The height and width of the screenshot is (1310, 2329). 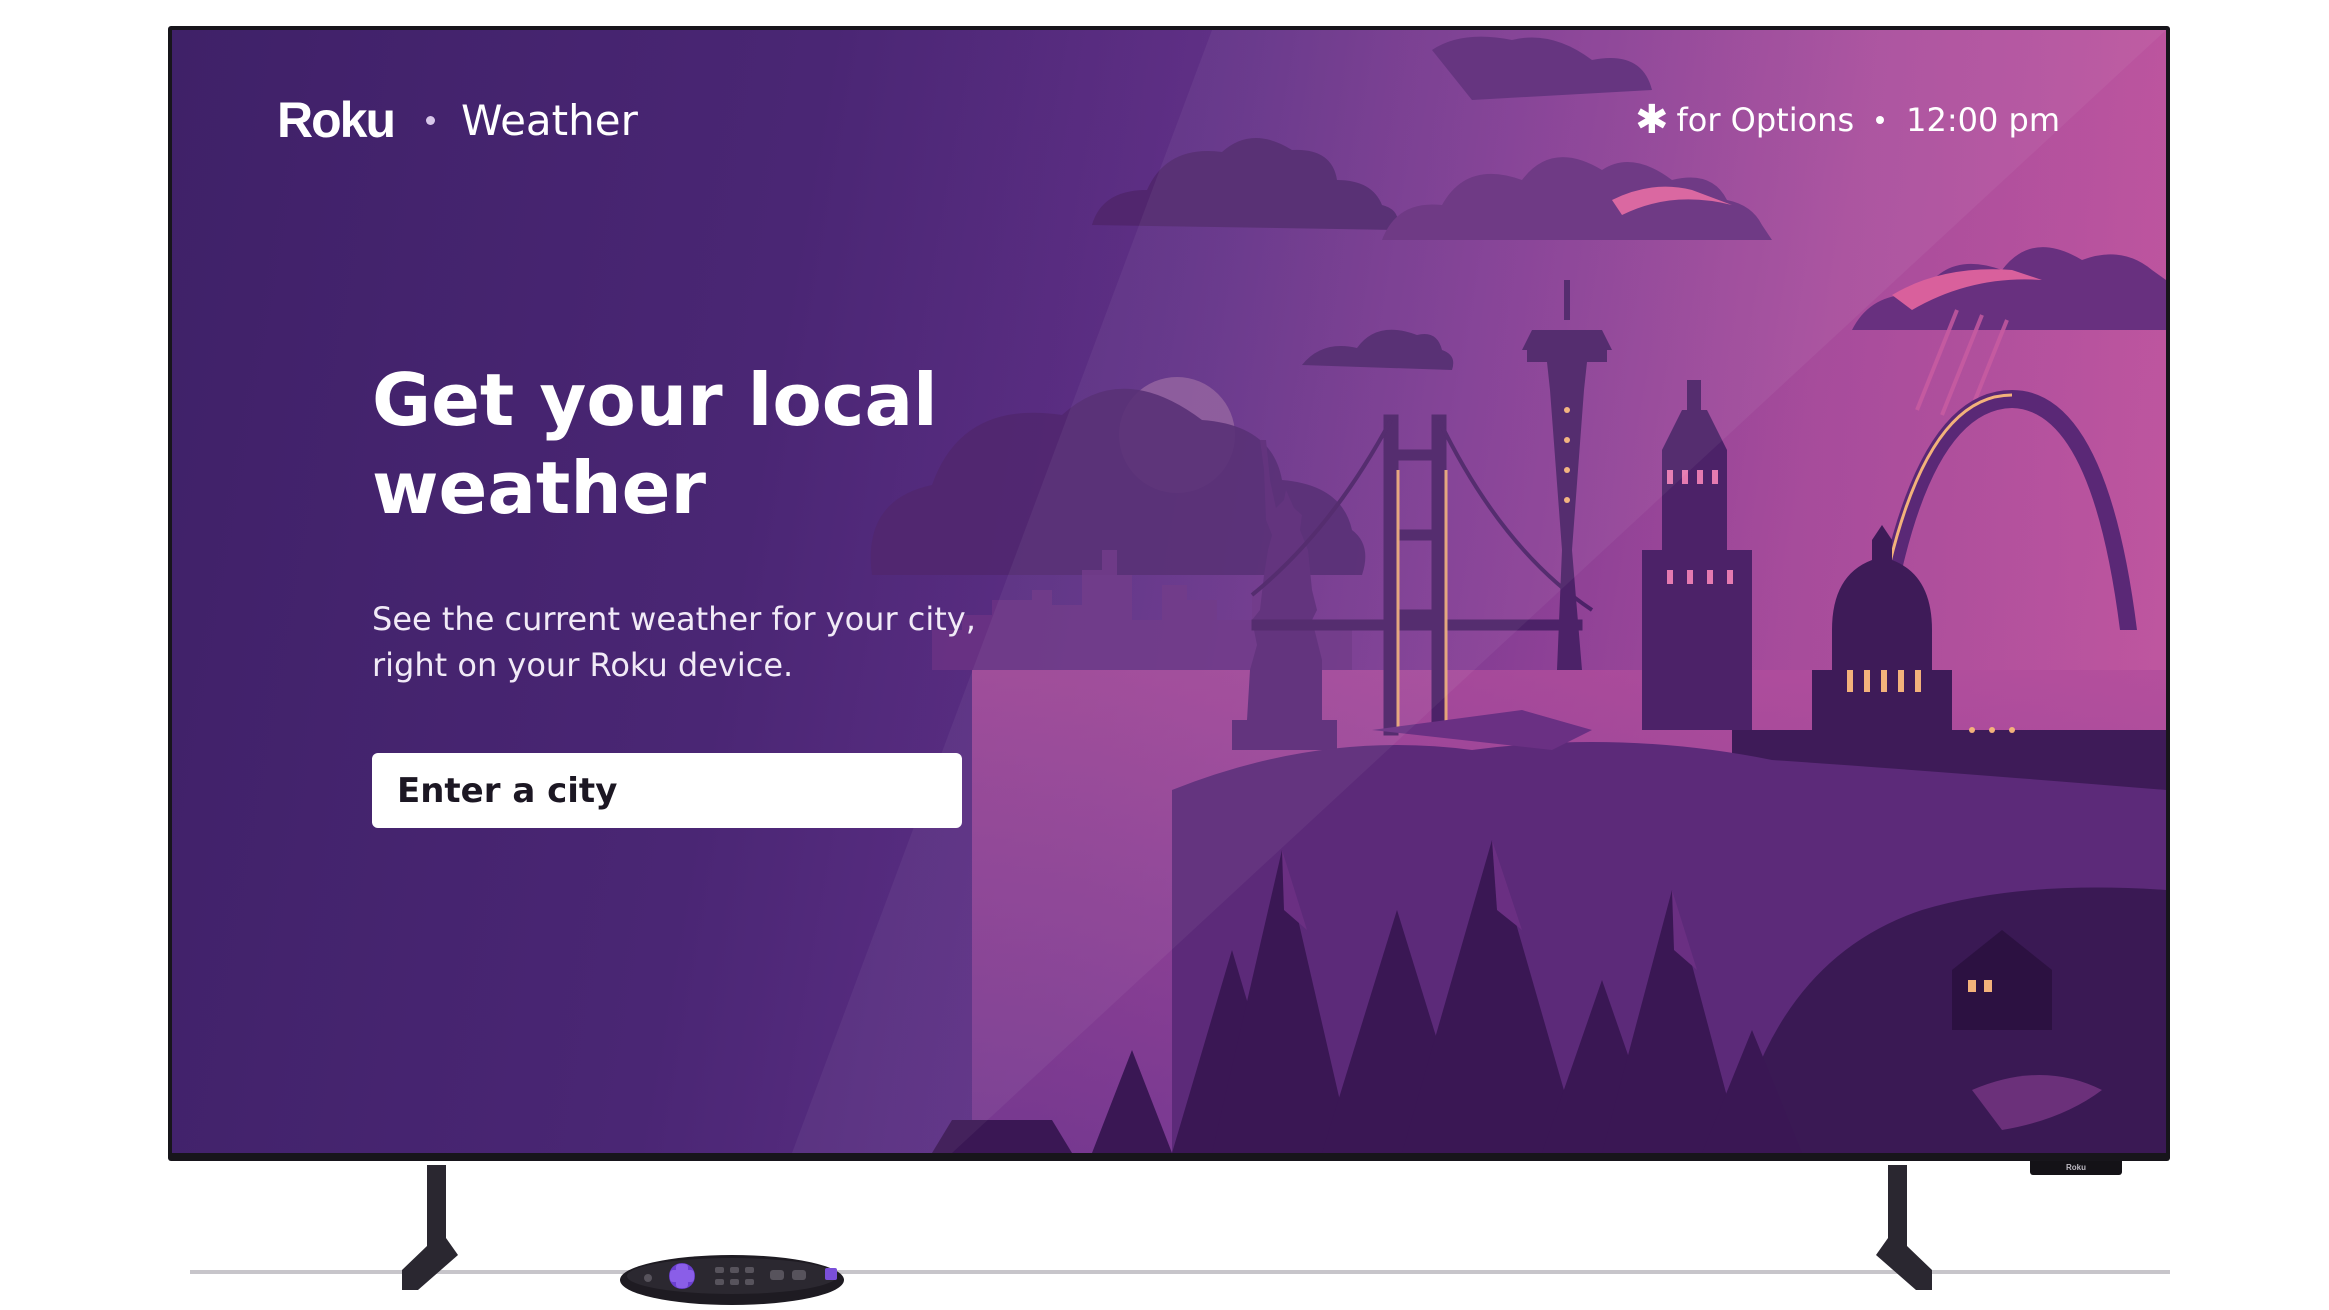 I want to click on tv-stand, so click(x=1180, y=1227).